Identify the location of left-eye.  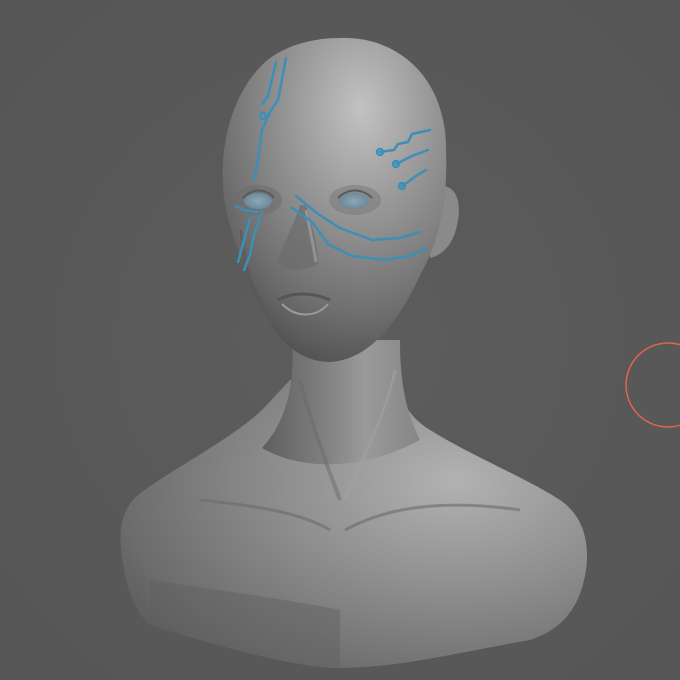
(258, 201).